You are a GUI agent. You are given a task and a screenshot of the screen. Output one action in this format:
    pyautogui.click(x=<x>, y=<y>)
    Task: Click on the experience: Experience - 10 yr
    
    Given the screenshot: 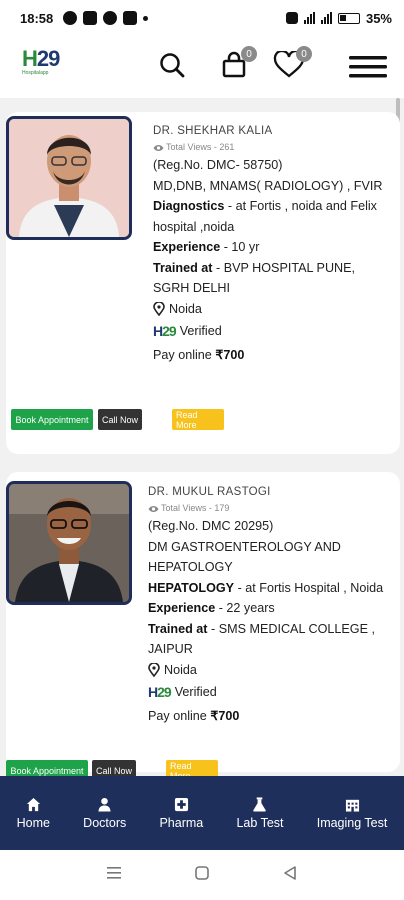 What is the action you would take?
    pyautogui.click(x=273, y=247)
    